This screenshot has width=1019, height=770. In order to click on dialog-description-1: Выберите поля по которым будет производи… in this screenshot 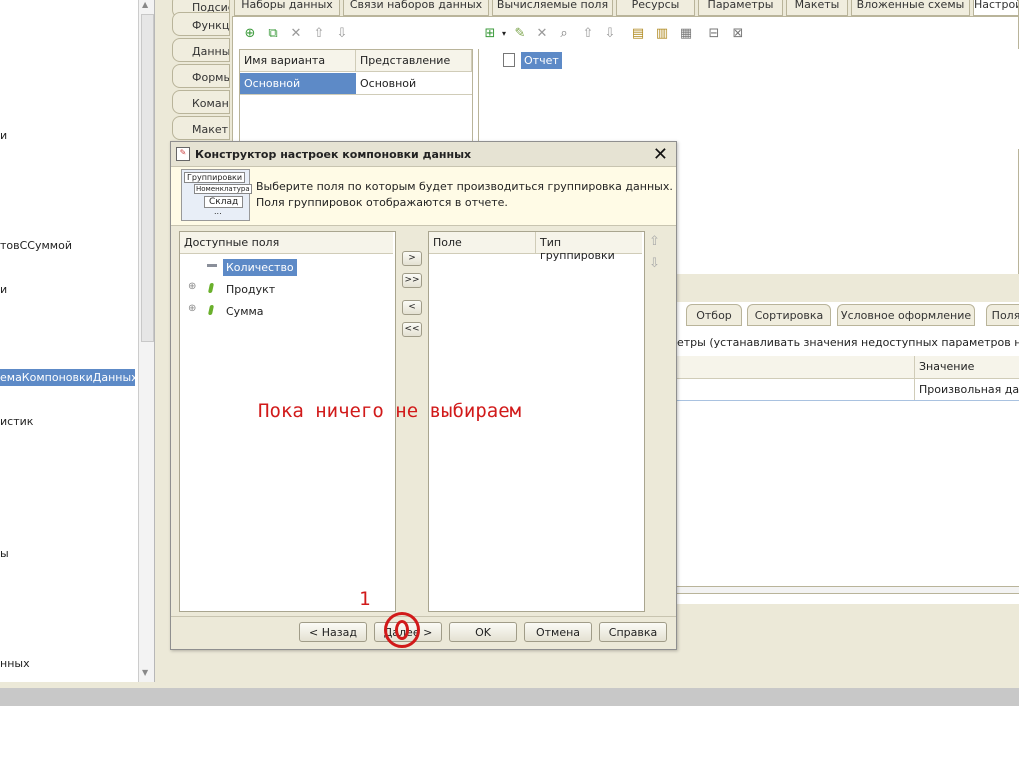, I will do `click(464, 186)`.